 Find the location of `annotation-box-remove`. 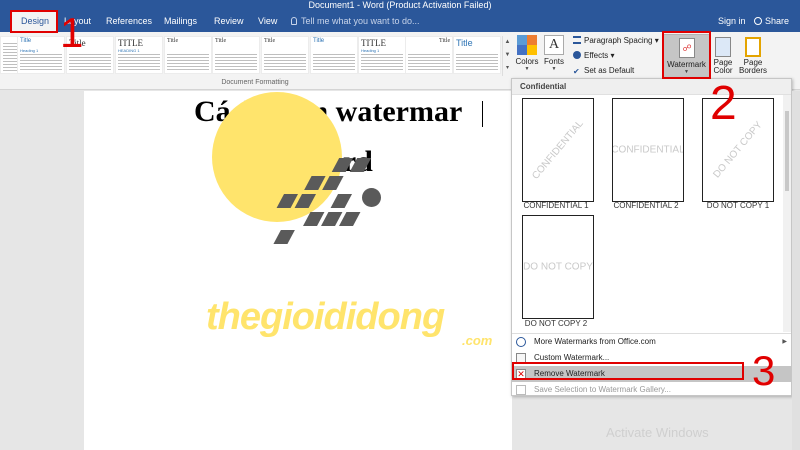

annotation-box-remove is located at coordinates (628, 371).